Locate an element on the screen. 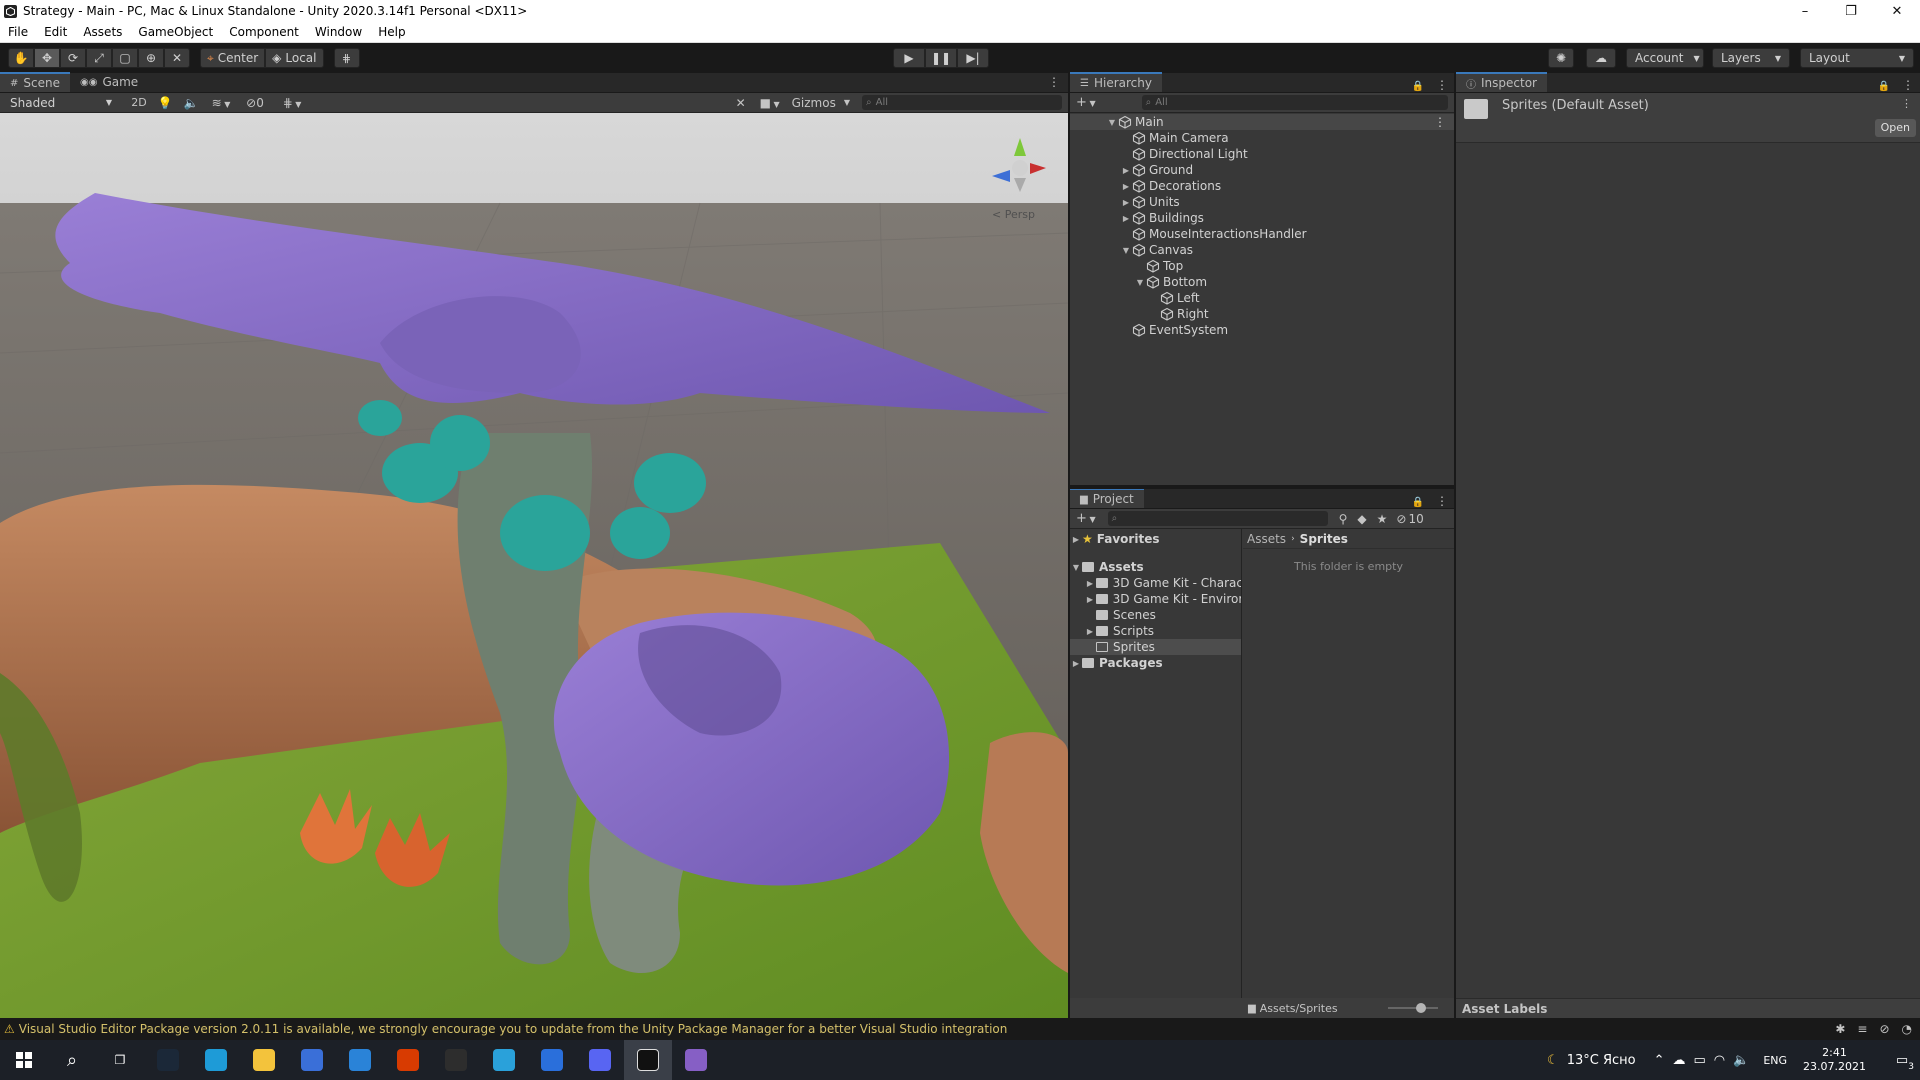 The height and width of the screenshot is (1080, 1920). account-dropdown: Account ▼ is located at coordinates (1665, 58).